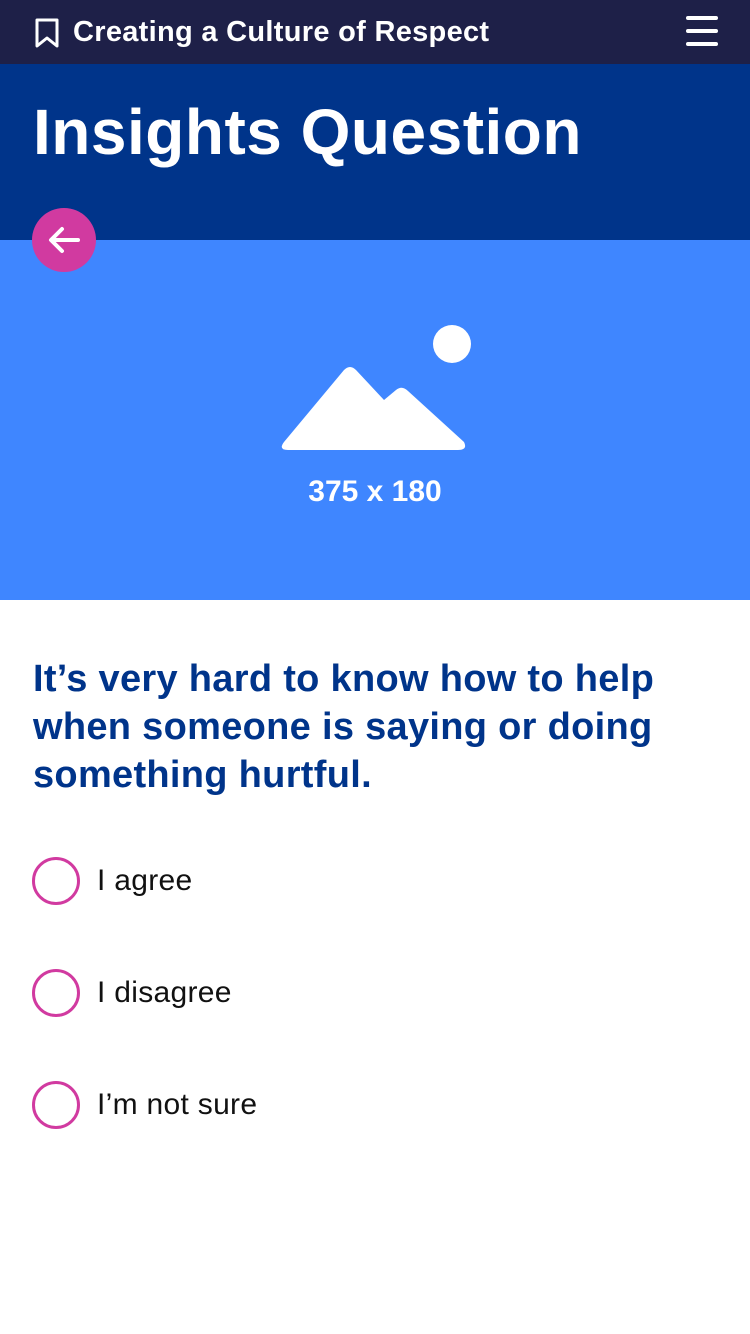 This screenshot has width=750, height=1334. I want to click on course-title: Creating a Culture of Respect, so click(281, 32).